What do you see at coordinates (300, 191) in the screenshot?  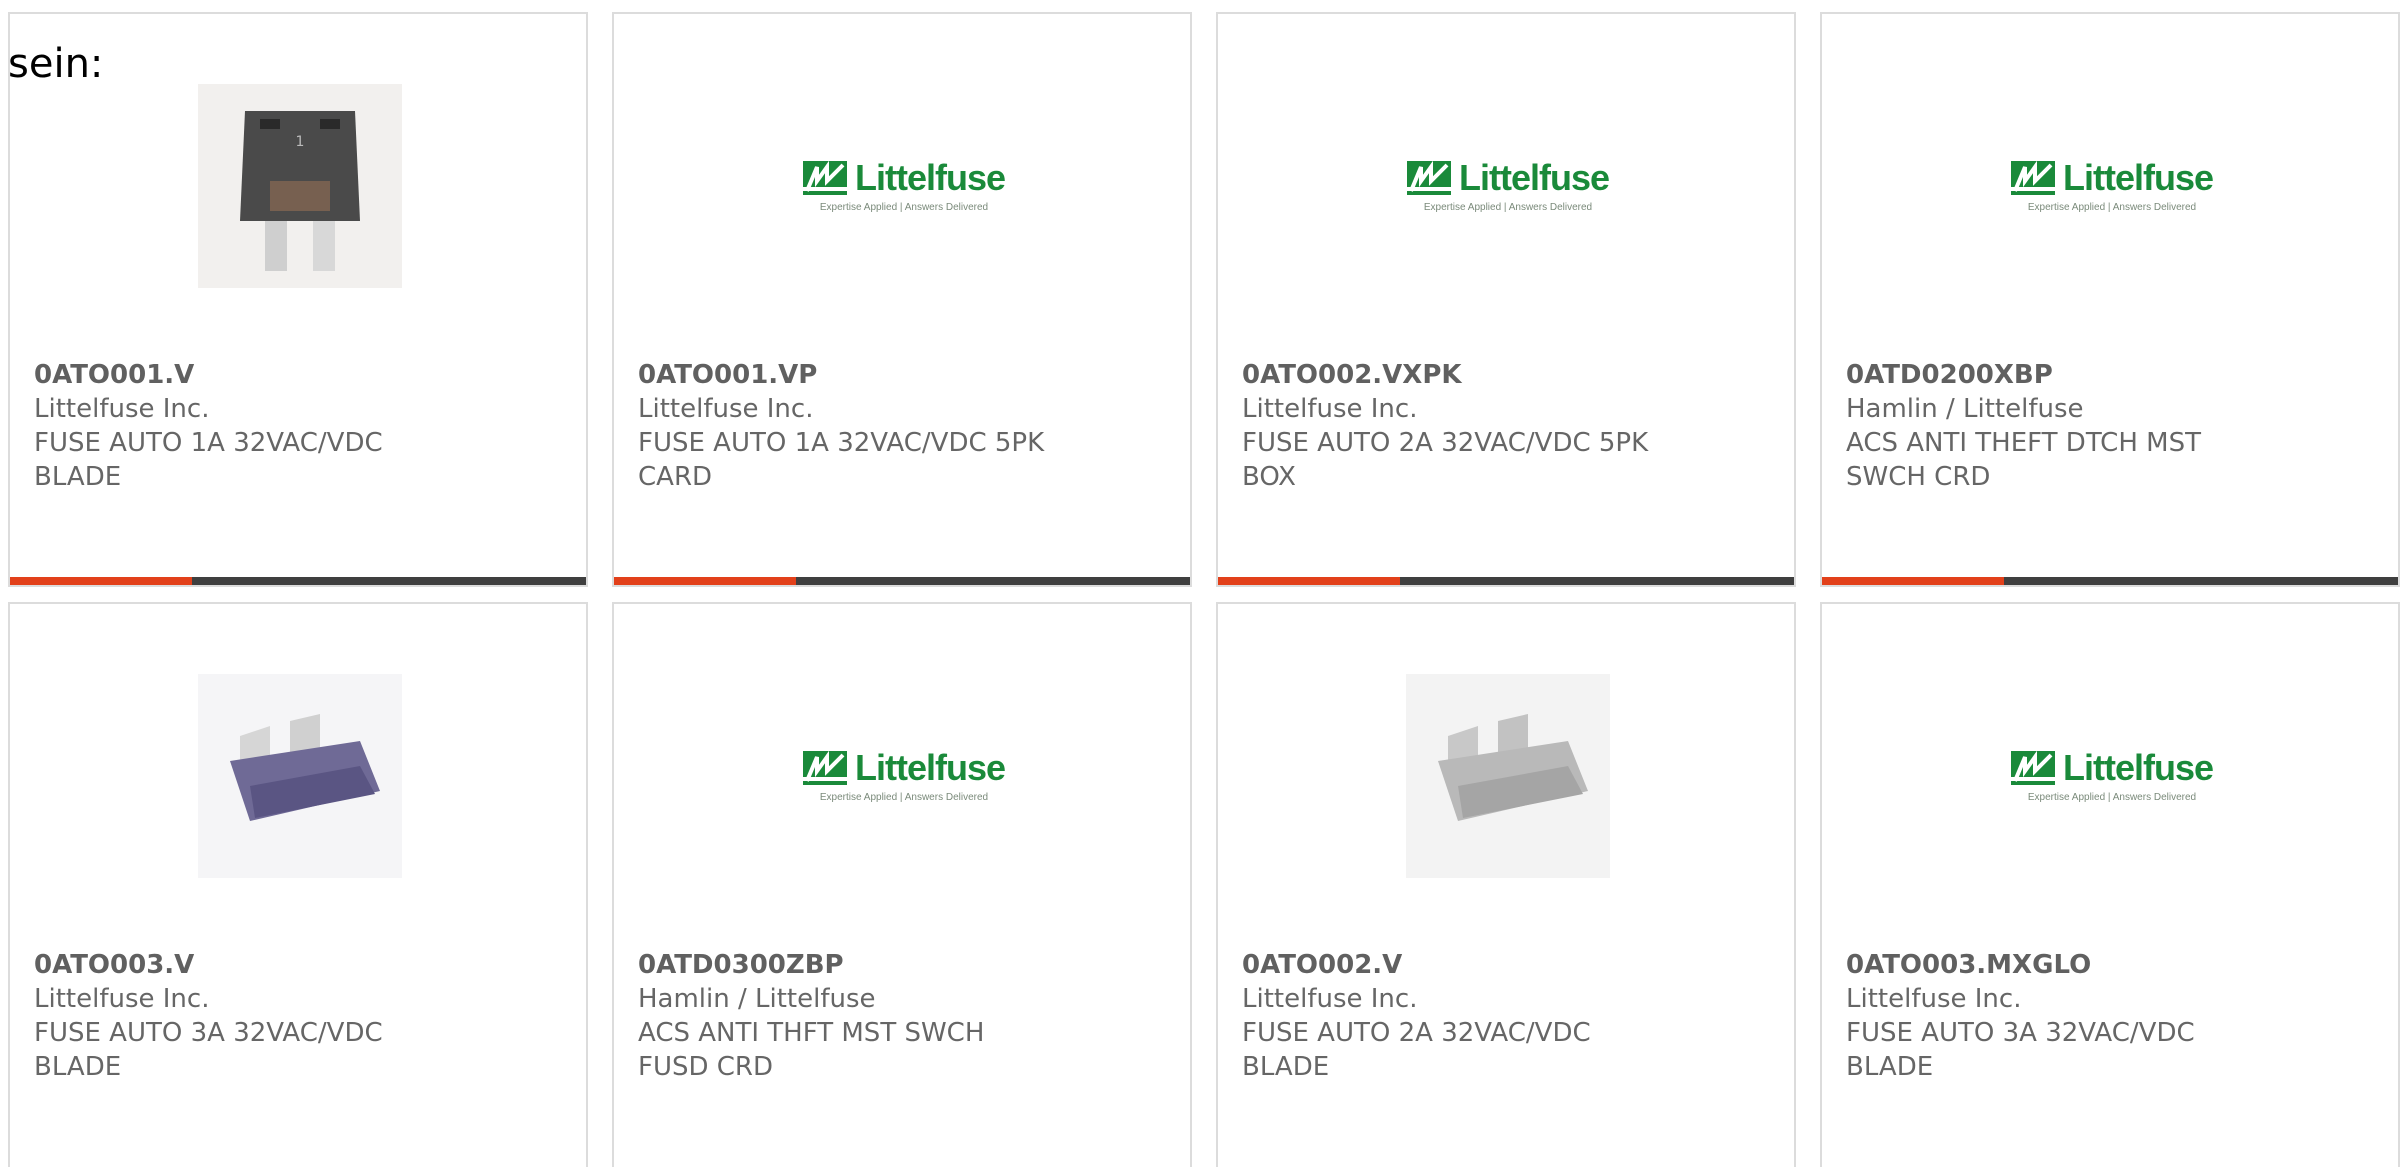 I see `blade-fuse-icon: 1` at bounding box center [300, 191].